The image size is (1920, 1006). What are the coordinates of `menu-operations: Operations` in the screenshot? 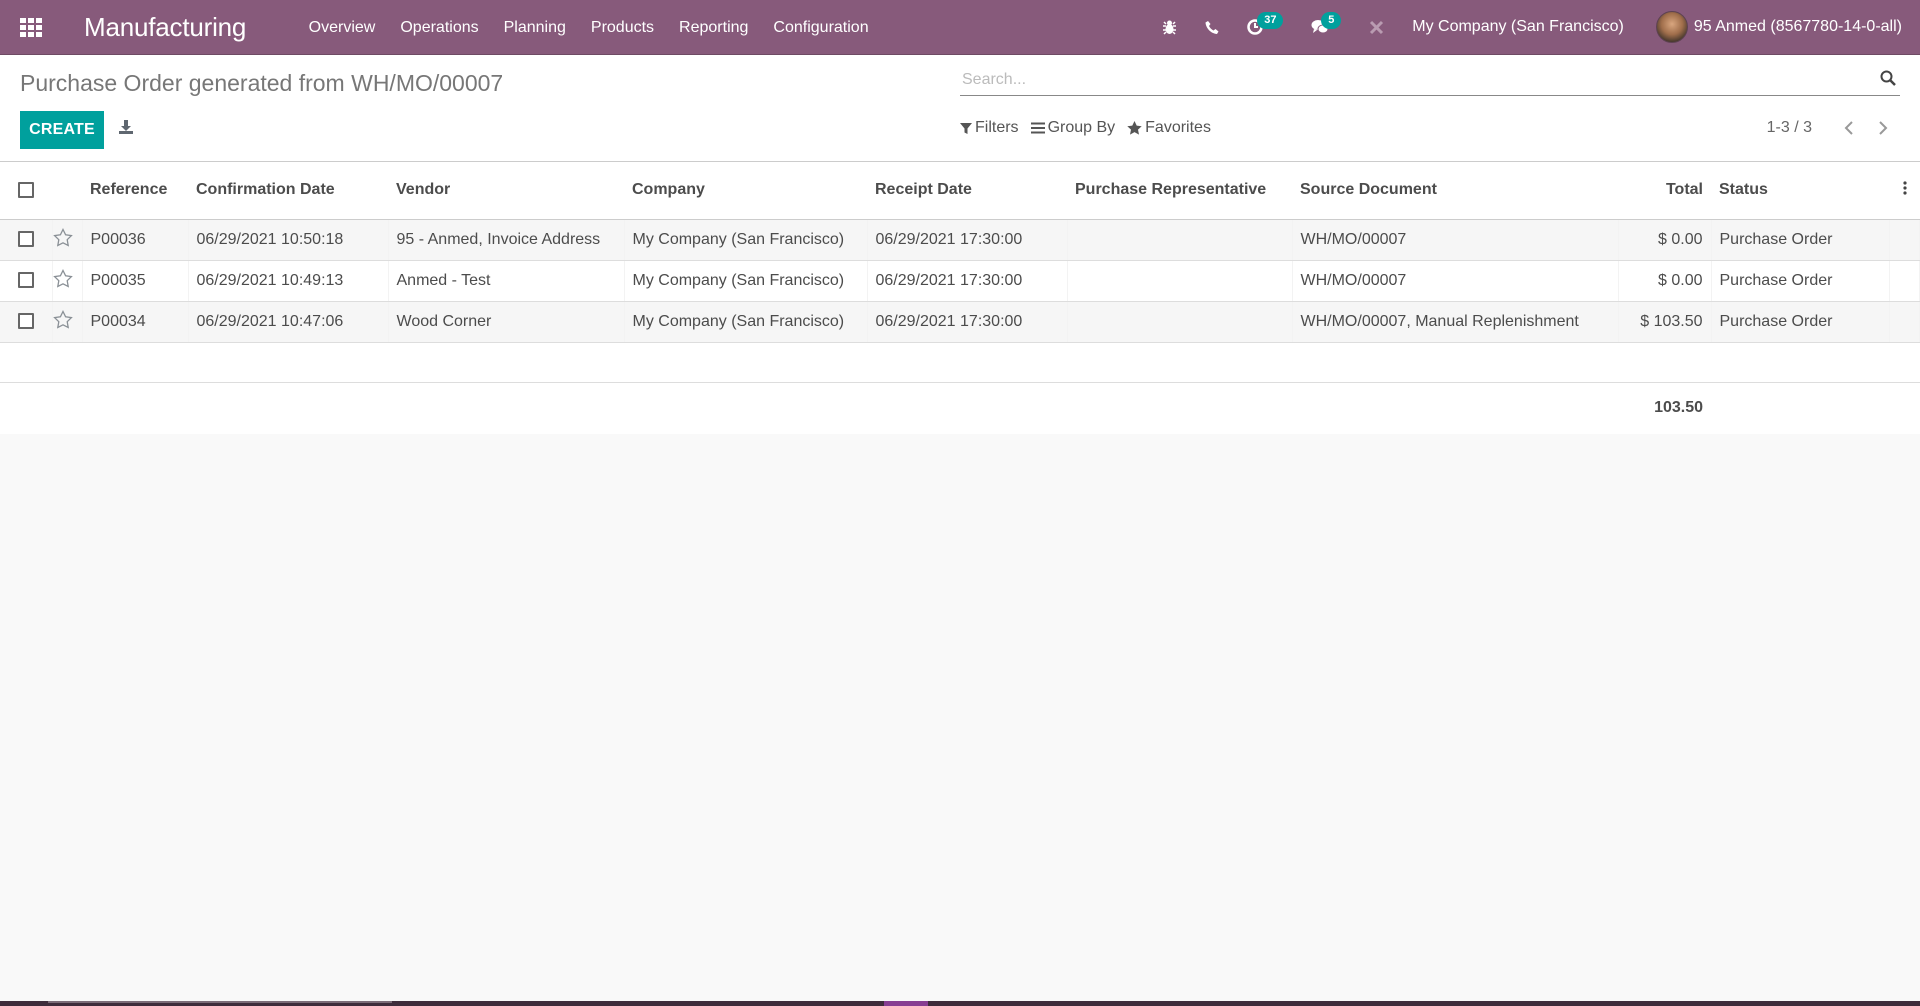 It's located at (439, 27).